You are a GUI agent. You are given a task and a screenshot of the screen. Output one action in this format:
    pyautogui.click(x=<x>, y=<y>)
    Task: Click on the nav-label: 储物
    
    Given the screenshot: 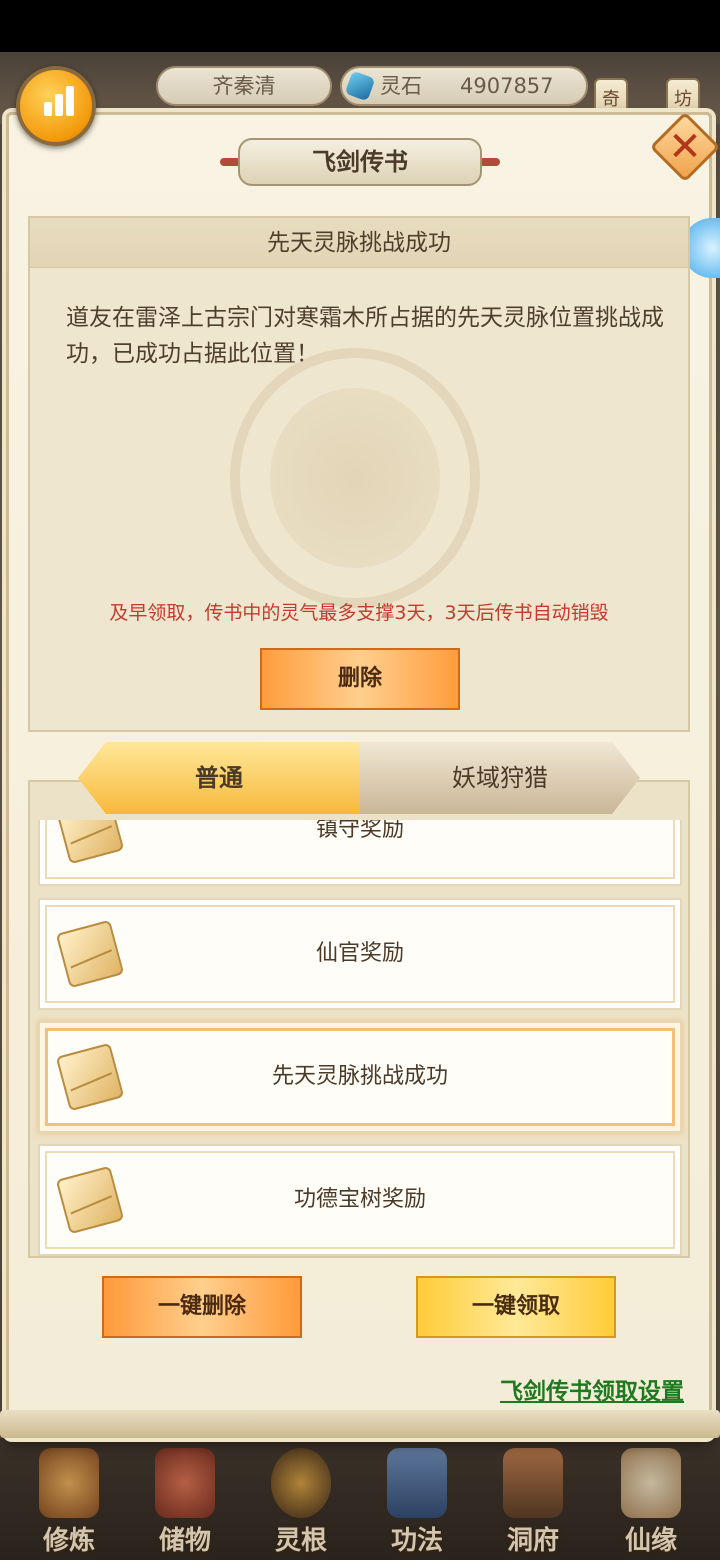 What is the action you would take?
    pyautogui.click(x=184, y=1541)
    